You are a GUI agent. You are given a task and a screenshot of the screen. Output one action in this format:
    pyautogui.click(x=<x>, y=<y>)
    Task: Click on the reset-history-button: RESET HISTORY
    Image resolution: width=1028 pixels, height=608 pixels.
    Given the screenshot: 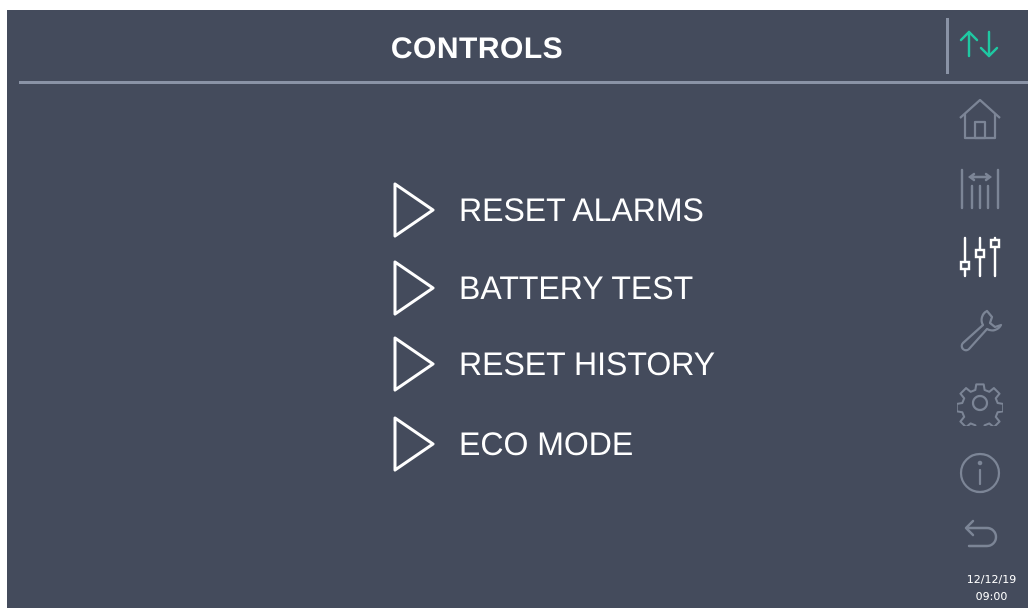 What is the action you would take?
    pyautogui.click(x=561, y=364)
    